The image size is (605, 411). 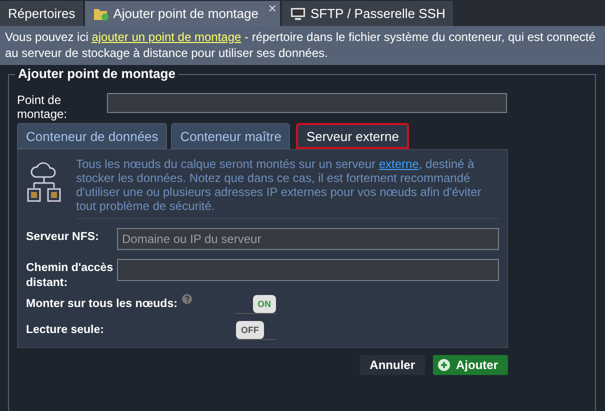 I want to click on toggle-label: Lecture seule:, so click(x=65, y=330).